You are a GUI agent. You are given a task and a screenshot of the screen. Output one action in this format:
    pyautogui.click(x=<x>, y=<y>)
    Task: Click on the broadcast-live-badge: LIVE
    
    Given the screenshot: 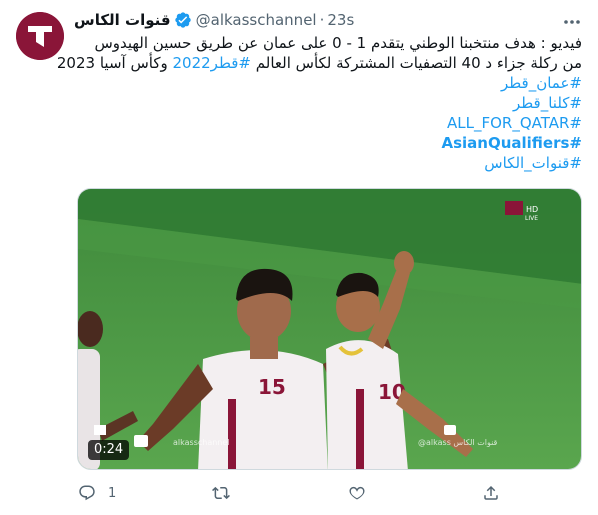 What is the action you would take?
    pyautogui.click(x=531, y=218)
    